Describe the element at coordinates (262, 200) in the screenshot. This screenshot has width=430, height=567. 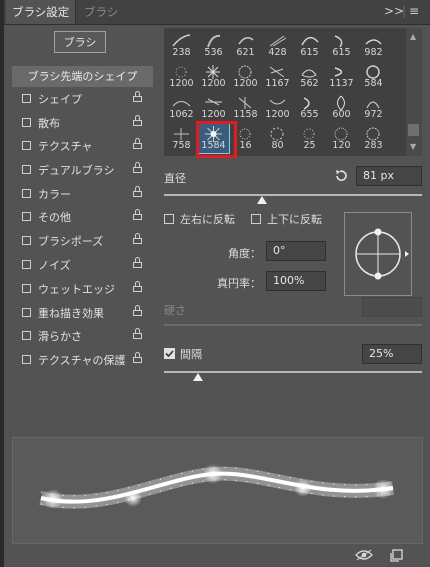
I see `diameter-slider-thumb` at that location.